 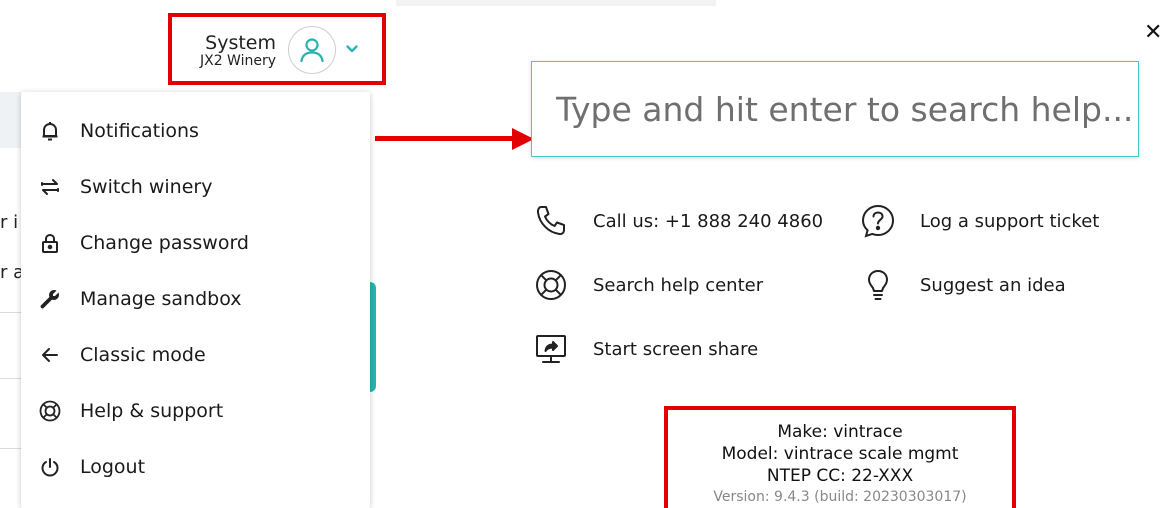 What do you see at coordinates (139, 131) in the screenshot?
I see `menu-item-label: Notifications` at bounding box center [139, 131].